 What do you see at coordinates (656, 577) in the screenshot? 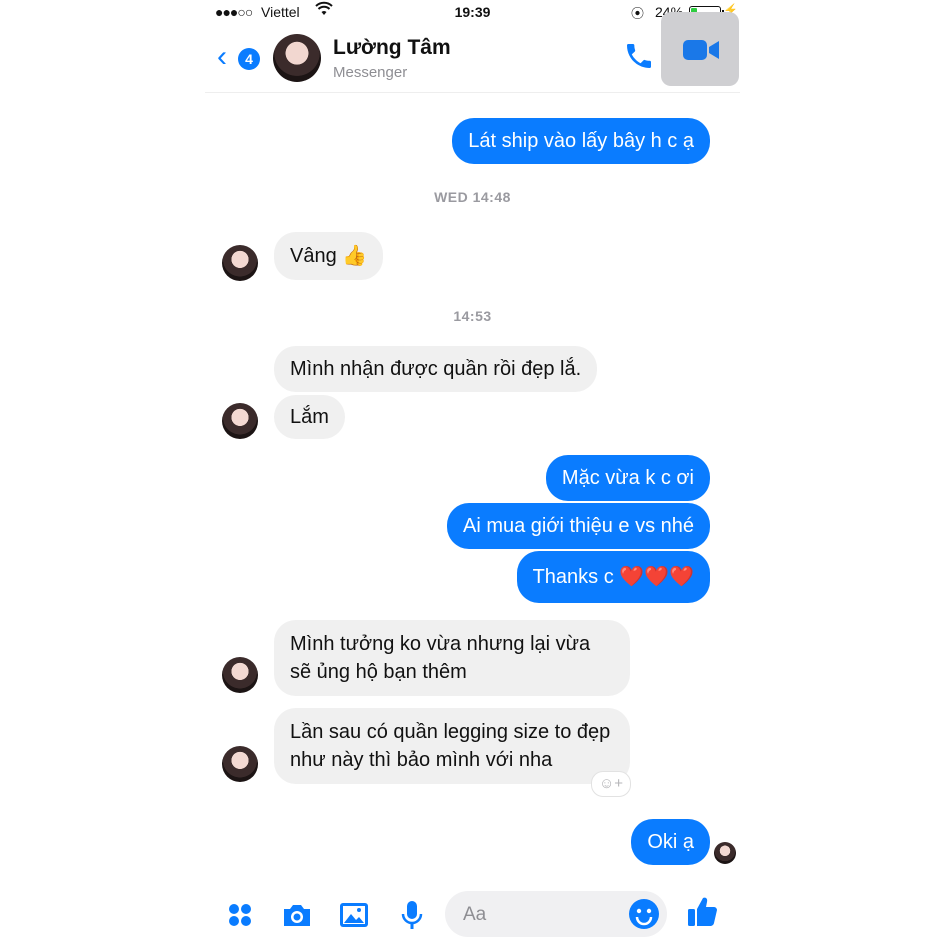
I see `hearts-emoji: ❤️❤️❤️` at bounding box center [656, 577].